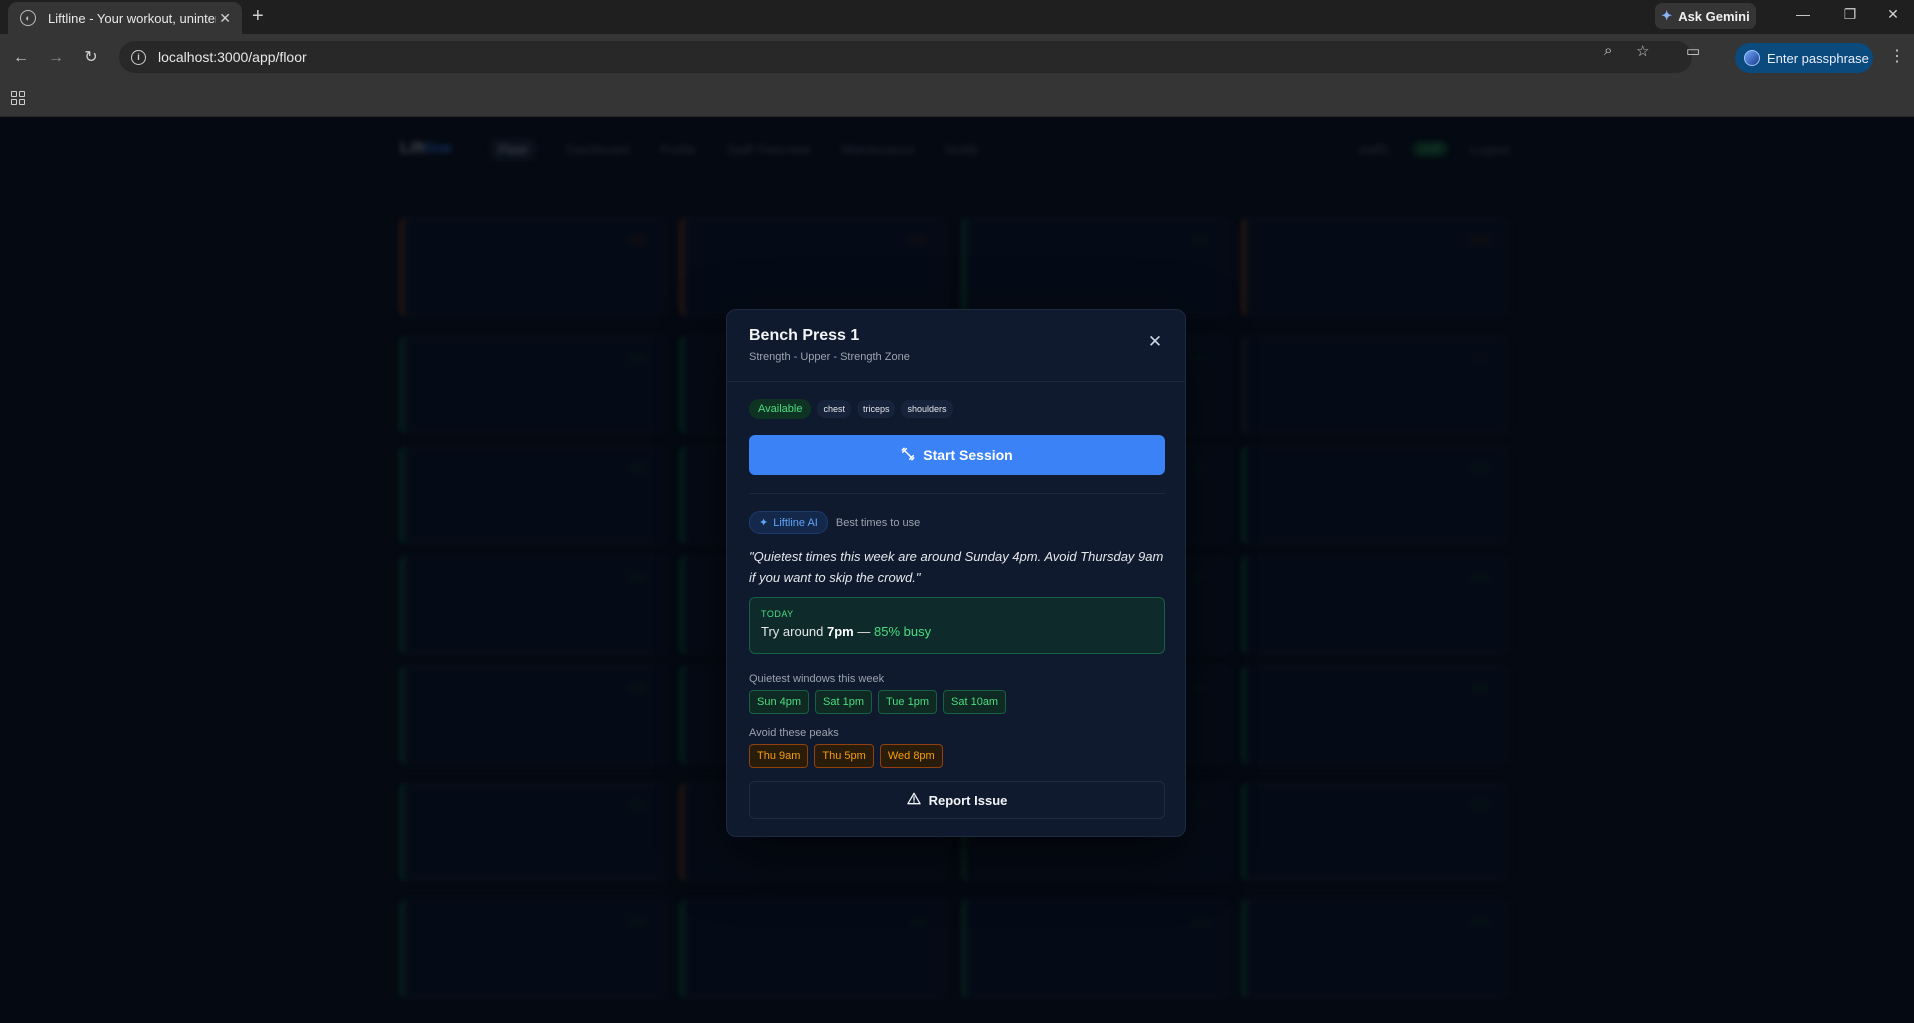 The width and height of the screenshot is (1914, 1023). I want to click on modal-subtitle: Strength - Upper - Strength Zone, so click(829, 357).